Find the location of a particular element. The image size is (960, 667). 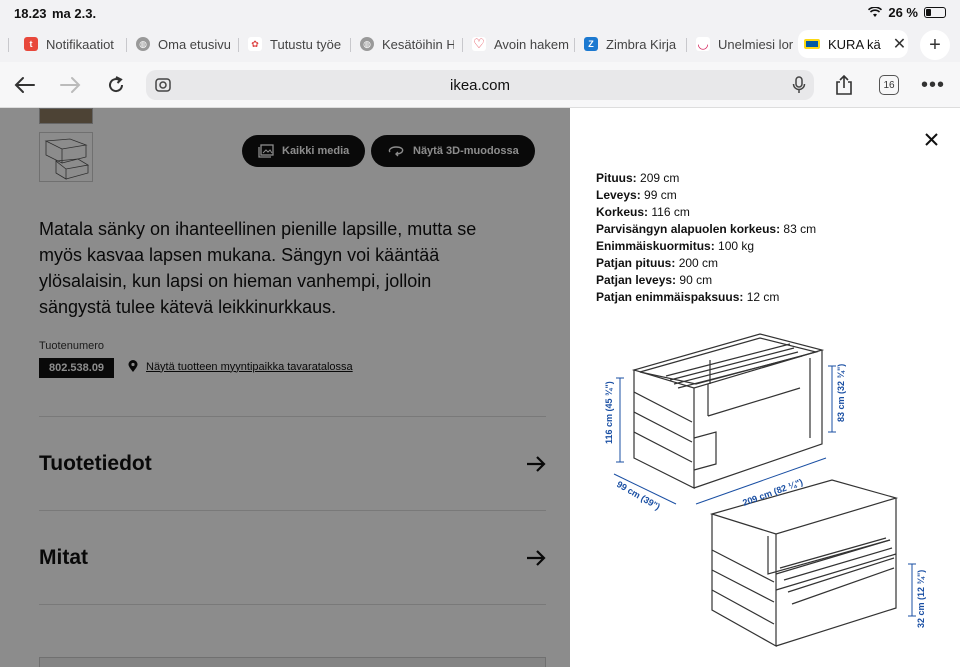

tori-icon: t is located at coordinates (31, 44).